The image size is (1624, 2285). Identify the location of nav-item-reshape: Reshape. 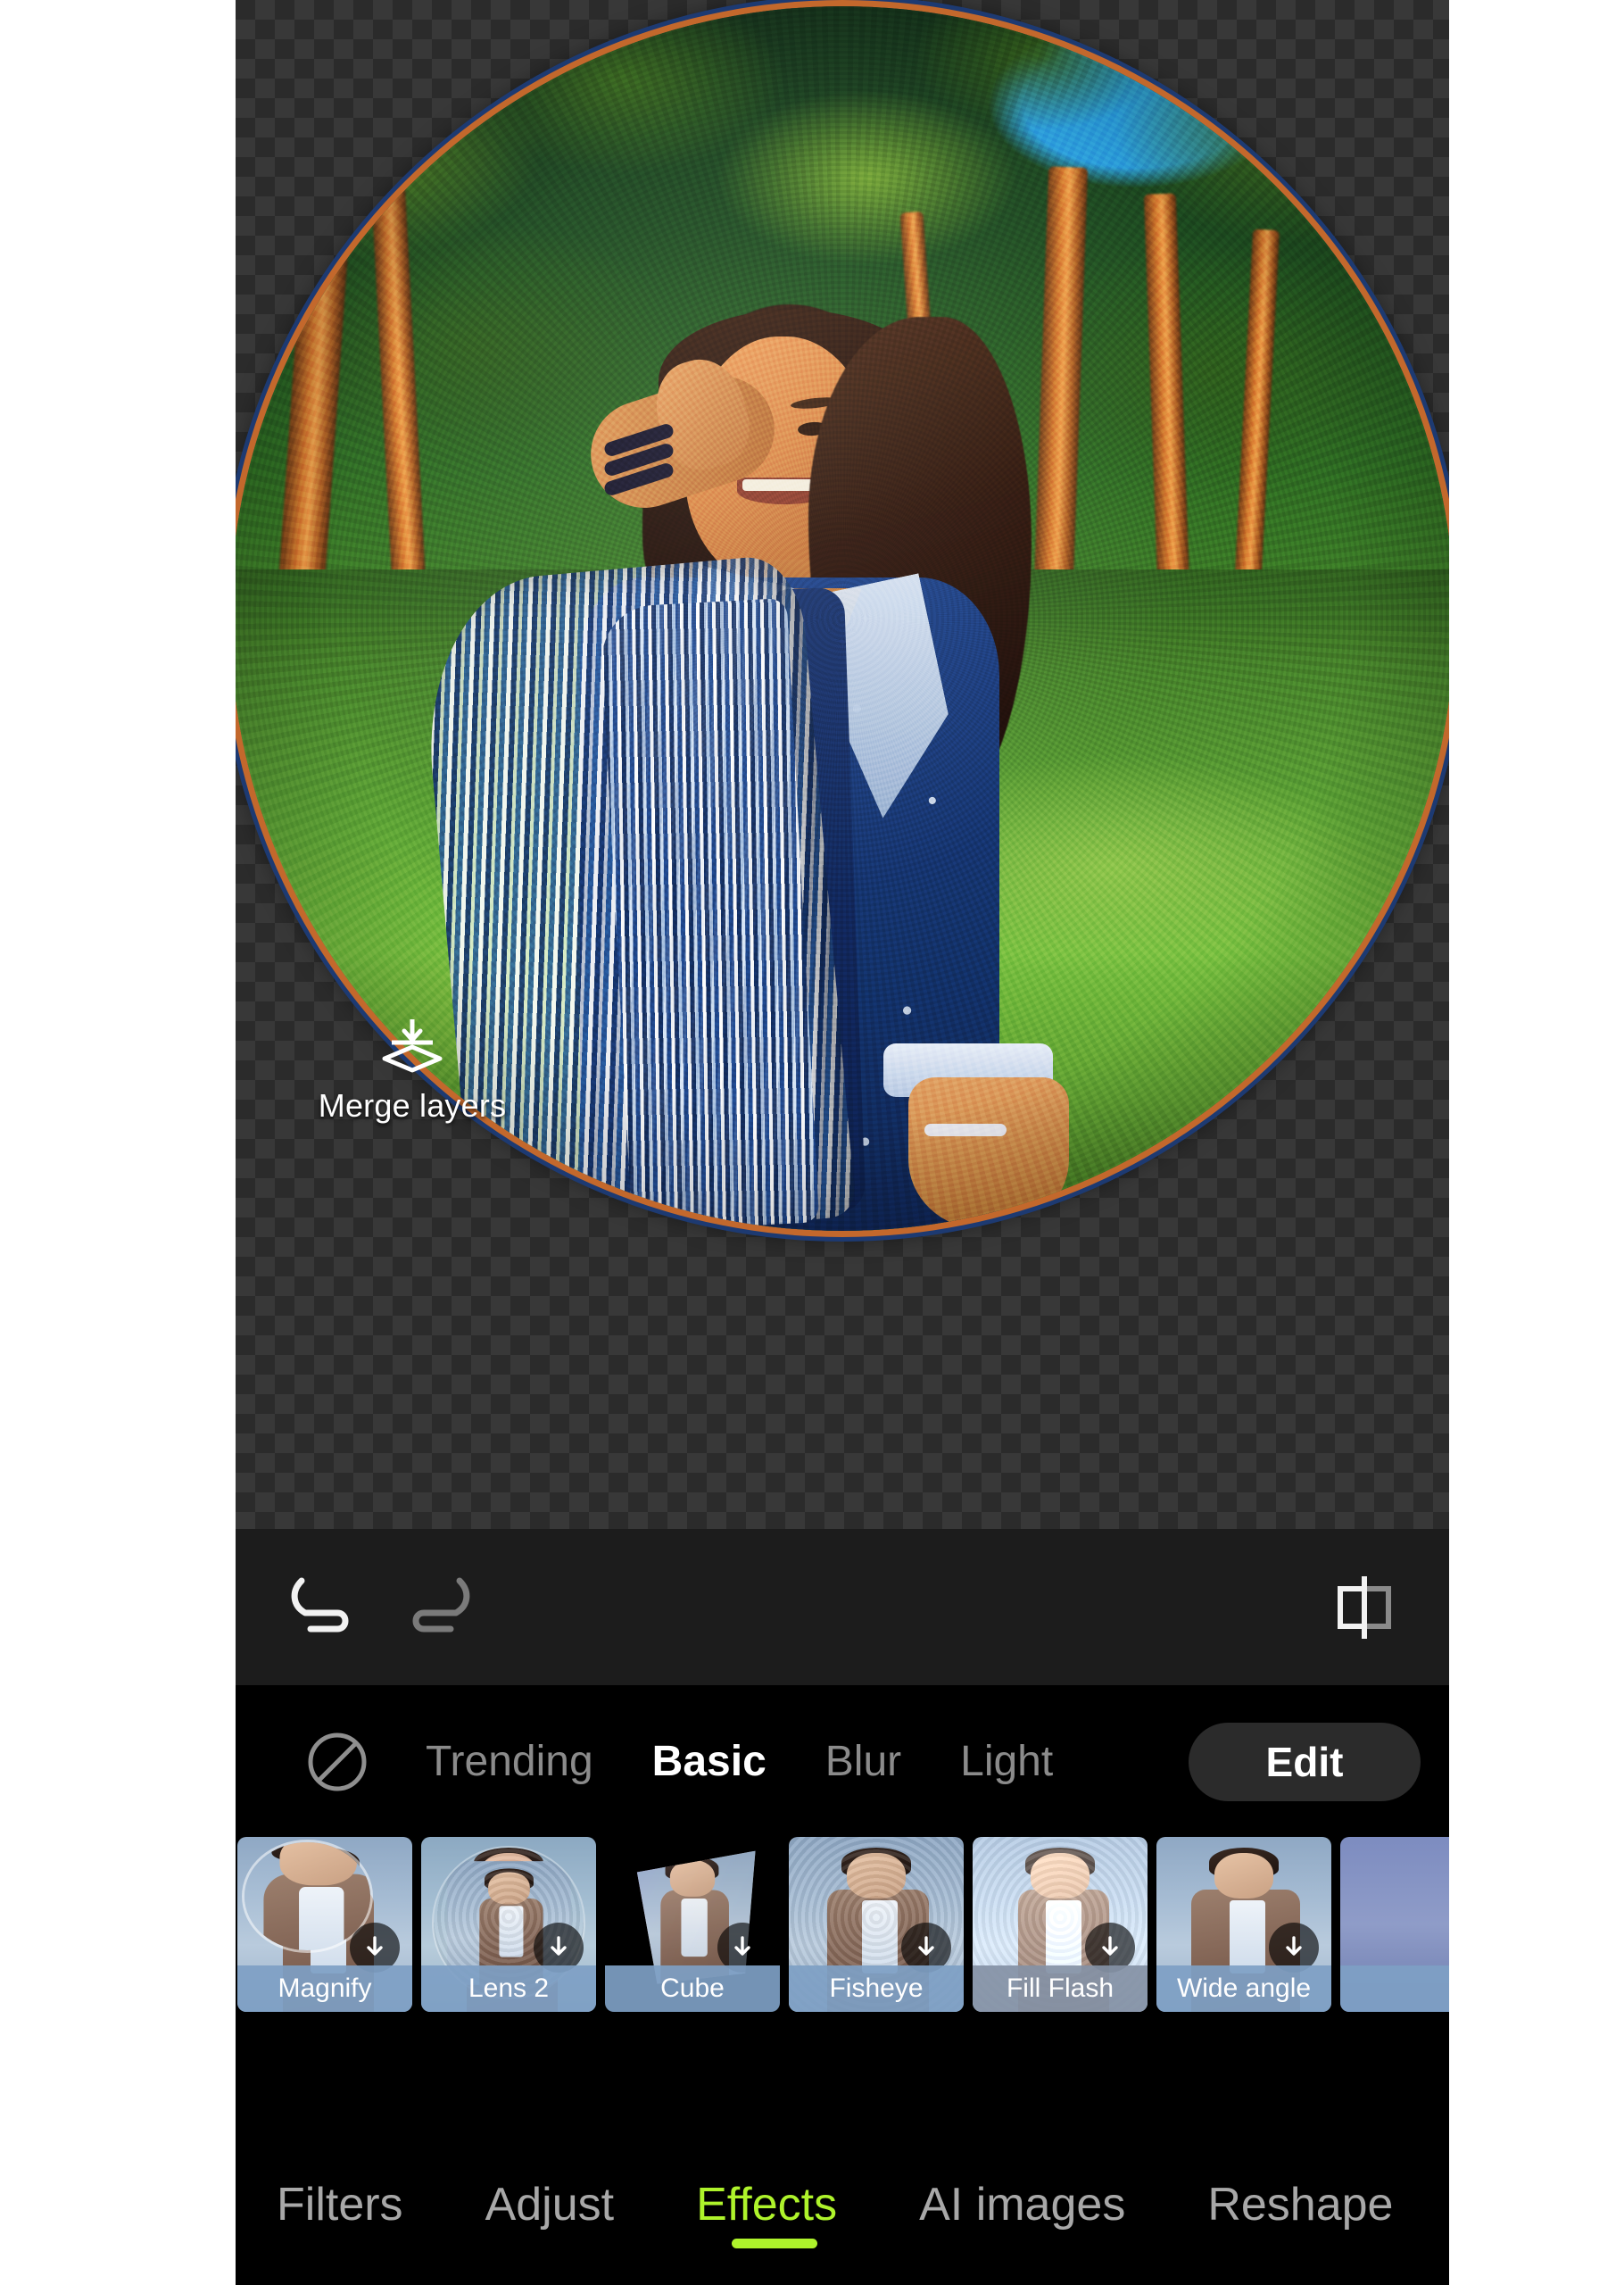
(1300, 2204).